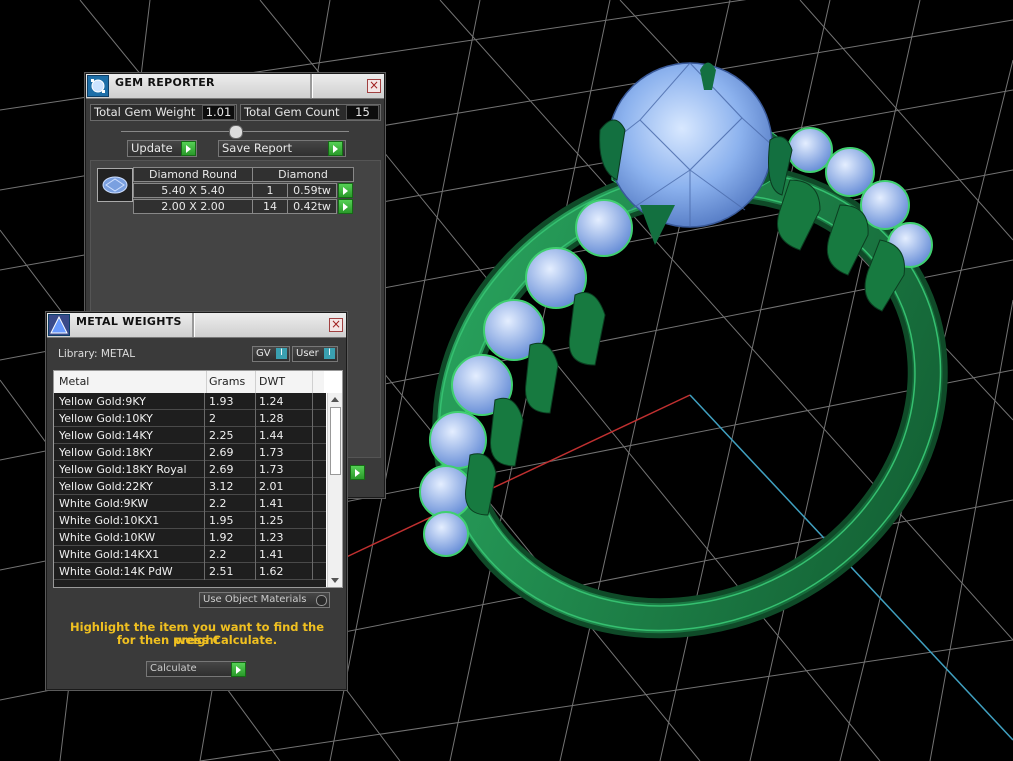 This screenshot has height=761, width=1013. Describe the element at coordinates (335, 399) in the screenshot. I see `scroll-up-icon` at that location.